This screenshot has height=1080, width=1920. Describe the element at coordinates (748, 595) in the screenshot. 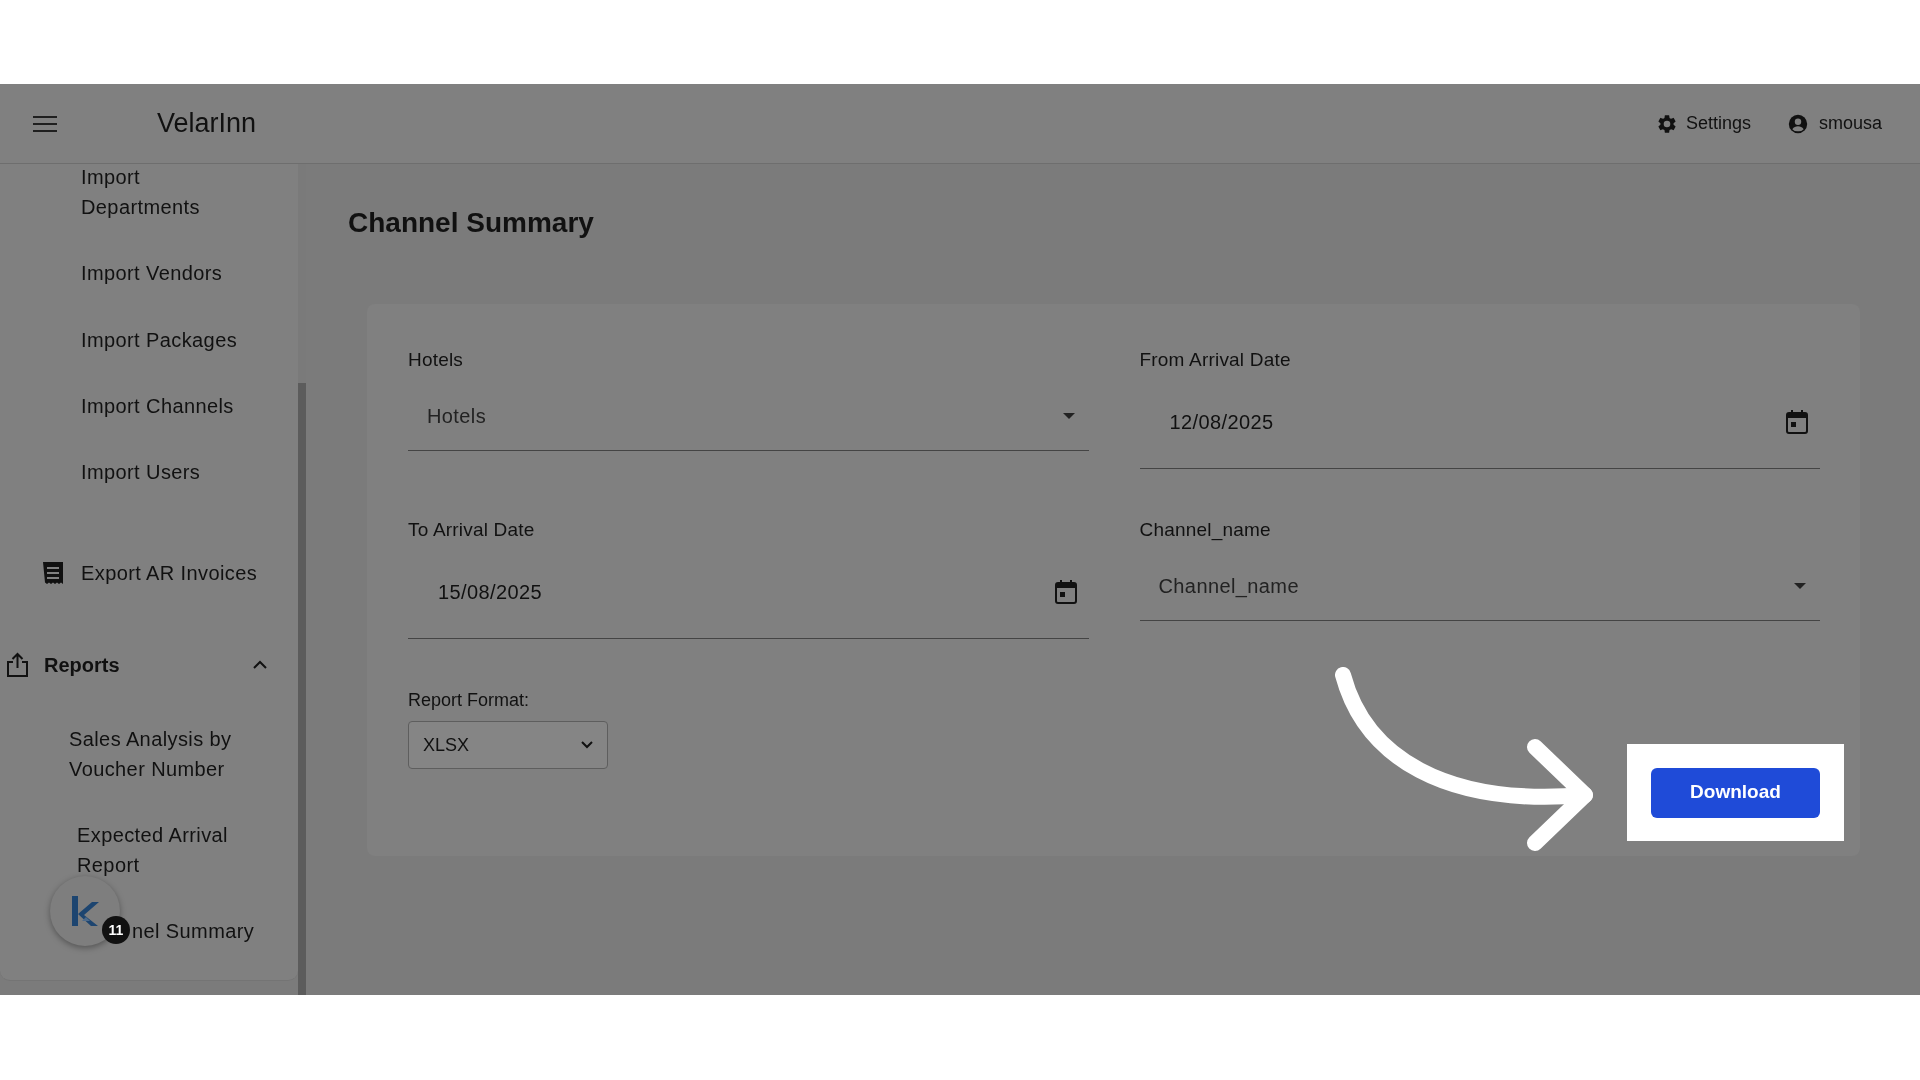

I see `date-field: 15/08/2025` at that location.